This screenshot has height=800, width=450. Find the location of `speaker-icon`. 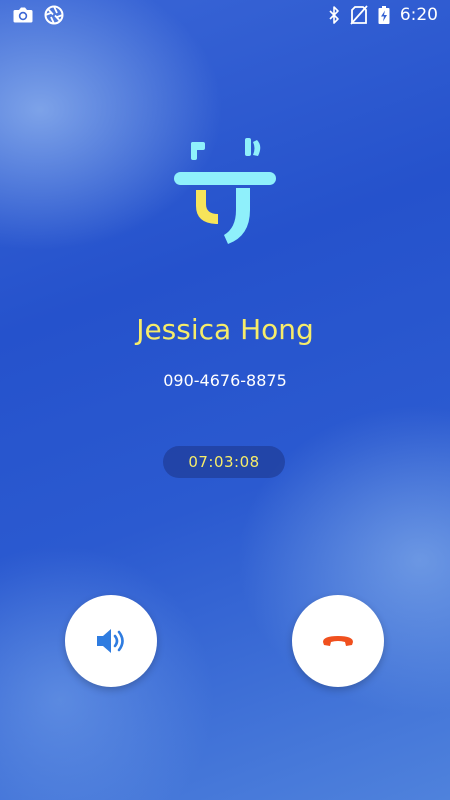

speaker-icon is located at coordinates (111, 641).